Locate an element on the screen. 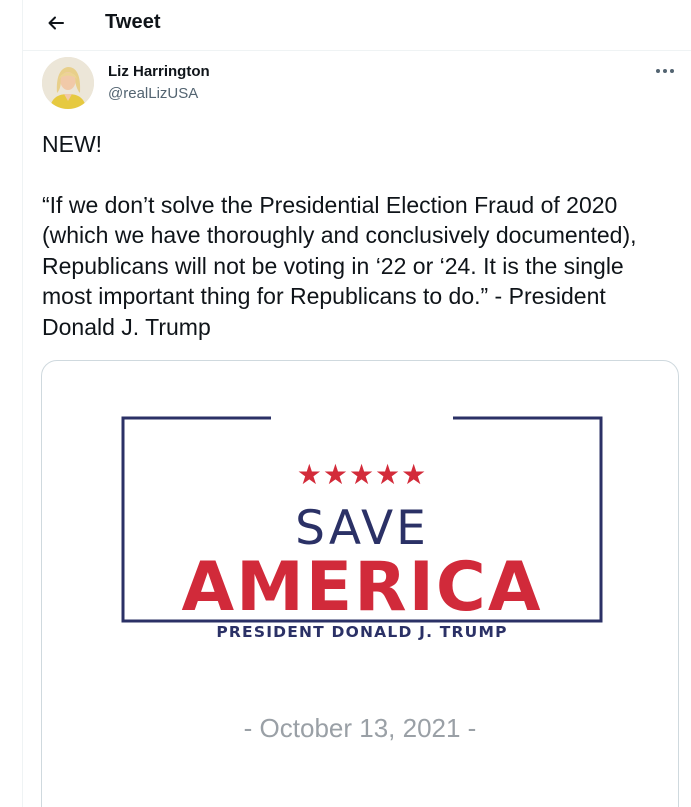  logo-save-text: SAVE is located at coordinates (362, 528).